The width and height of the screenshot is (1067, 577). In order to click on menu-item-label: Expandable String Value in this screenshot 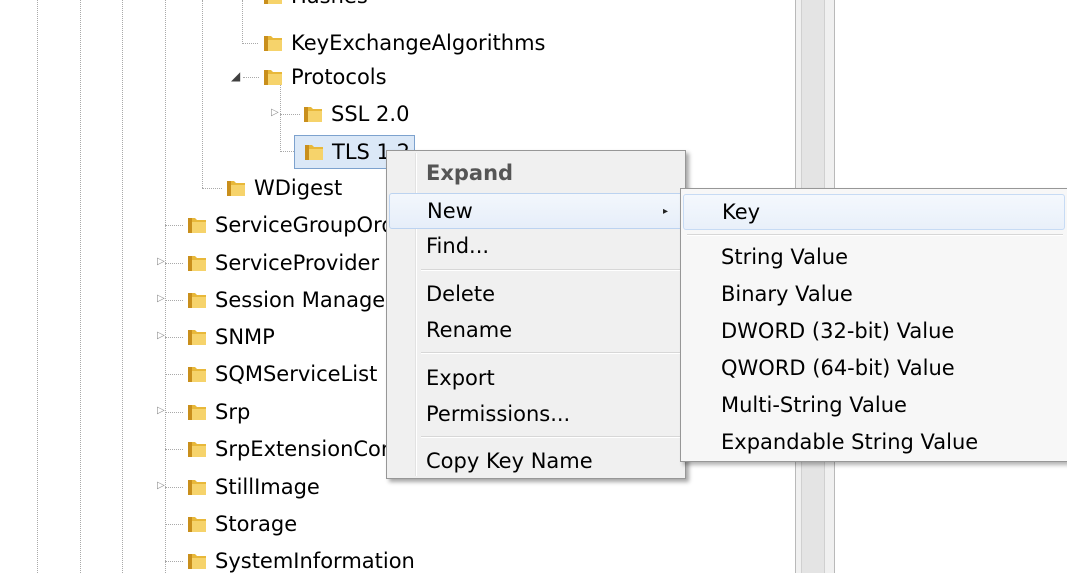, I will do `click(850, 442)`.